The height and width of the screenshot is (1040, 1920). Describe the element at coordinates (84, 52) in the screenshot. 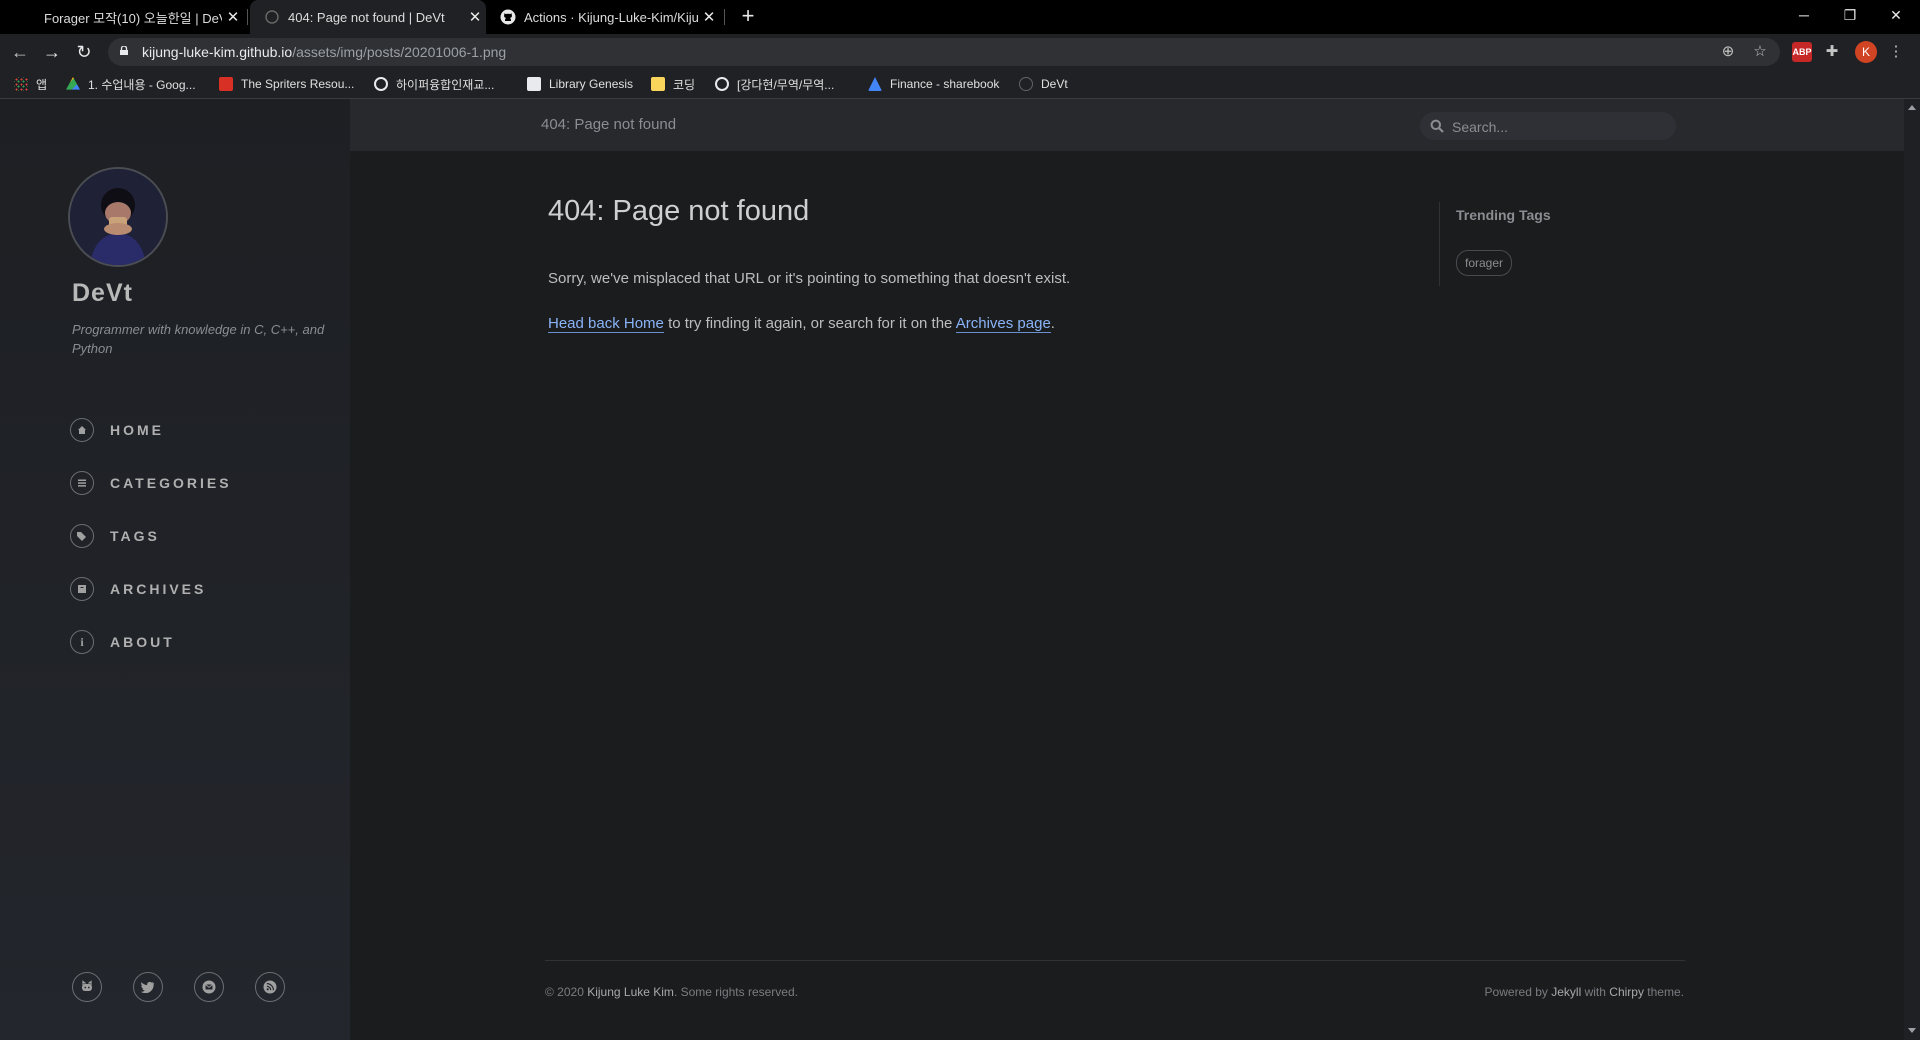

I see `reload-button: ↻` at that location.